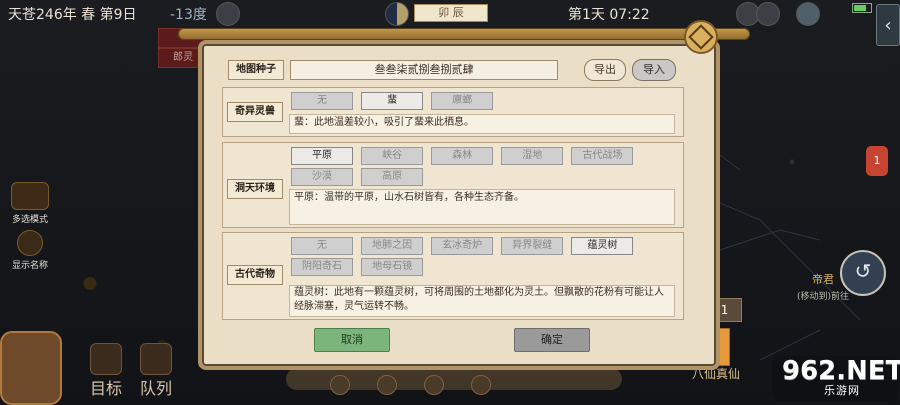  Describe the element at coordinates (532, 156) in the screenshot. I see `environment-option-3: 湿地` at that location.